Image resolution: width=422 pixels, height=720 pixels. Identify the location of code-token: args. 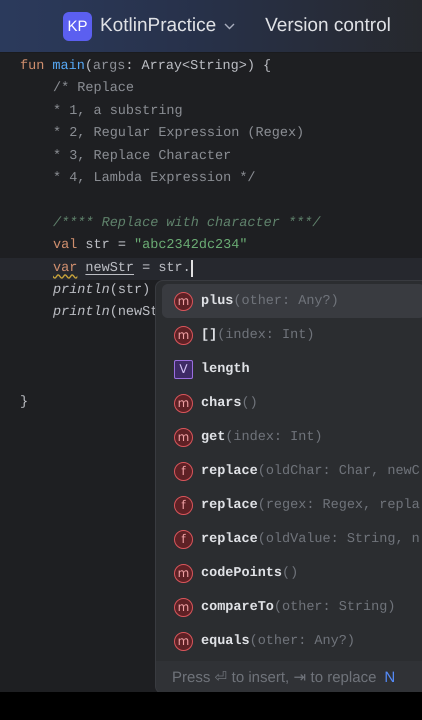
(109, 67).